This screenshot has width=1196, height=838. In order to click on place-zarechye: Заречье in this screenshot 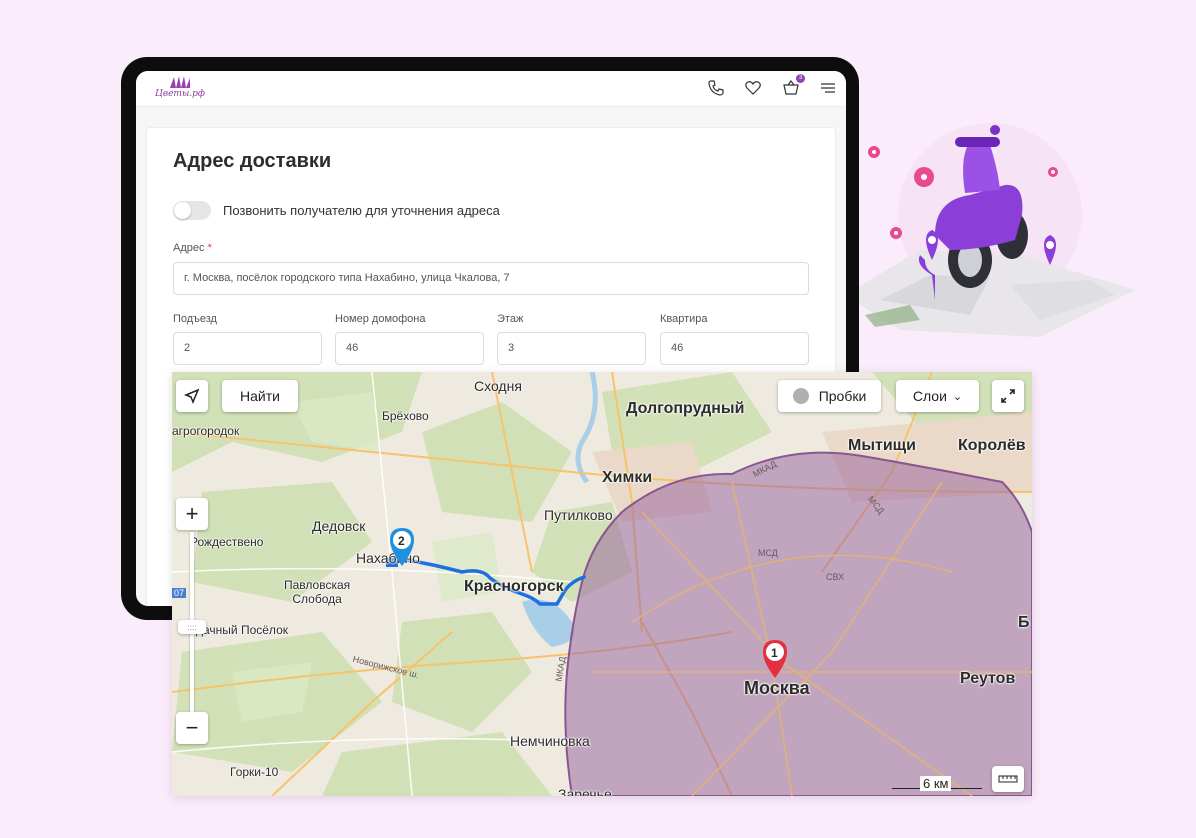, I will do `click(585, 791)`.